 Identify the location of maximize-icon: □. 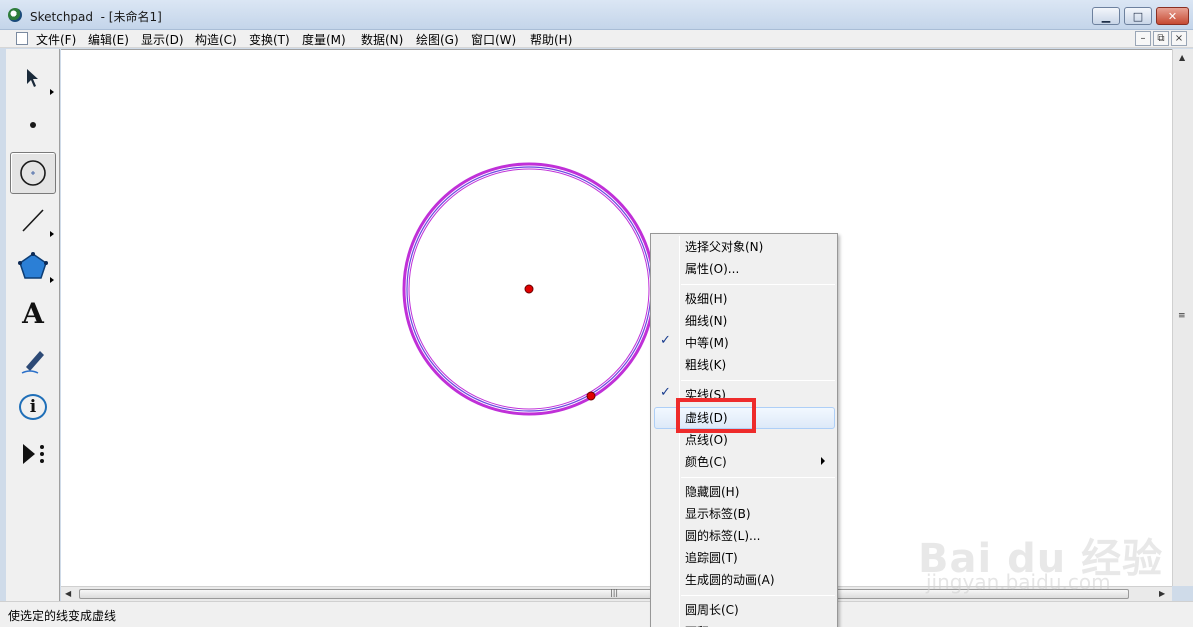
(1138, 16).